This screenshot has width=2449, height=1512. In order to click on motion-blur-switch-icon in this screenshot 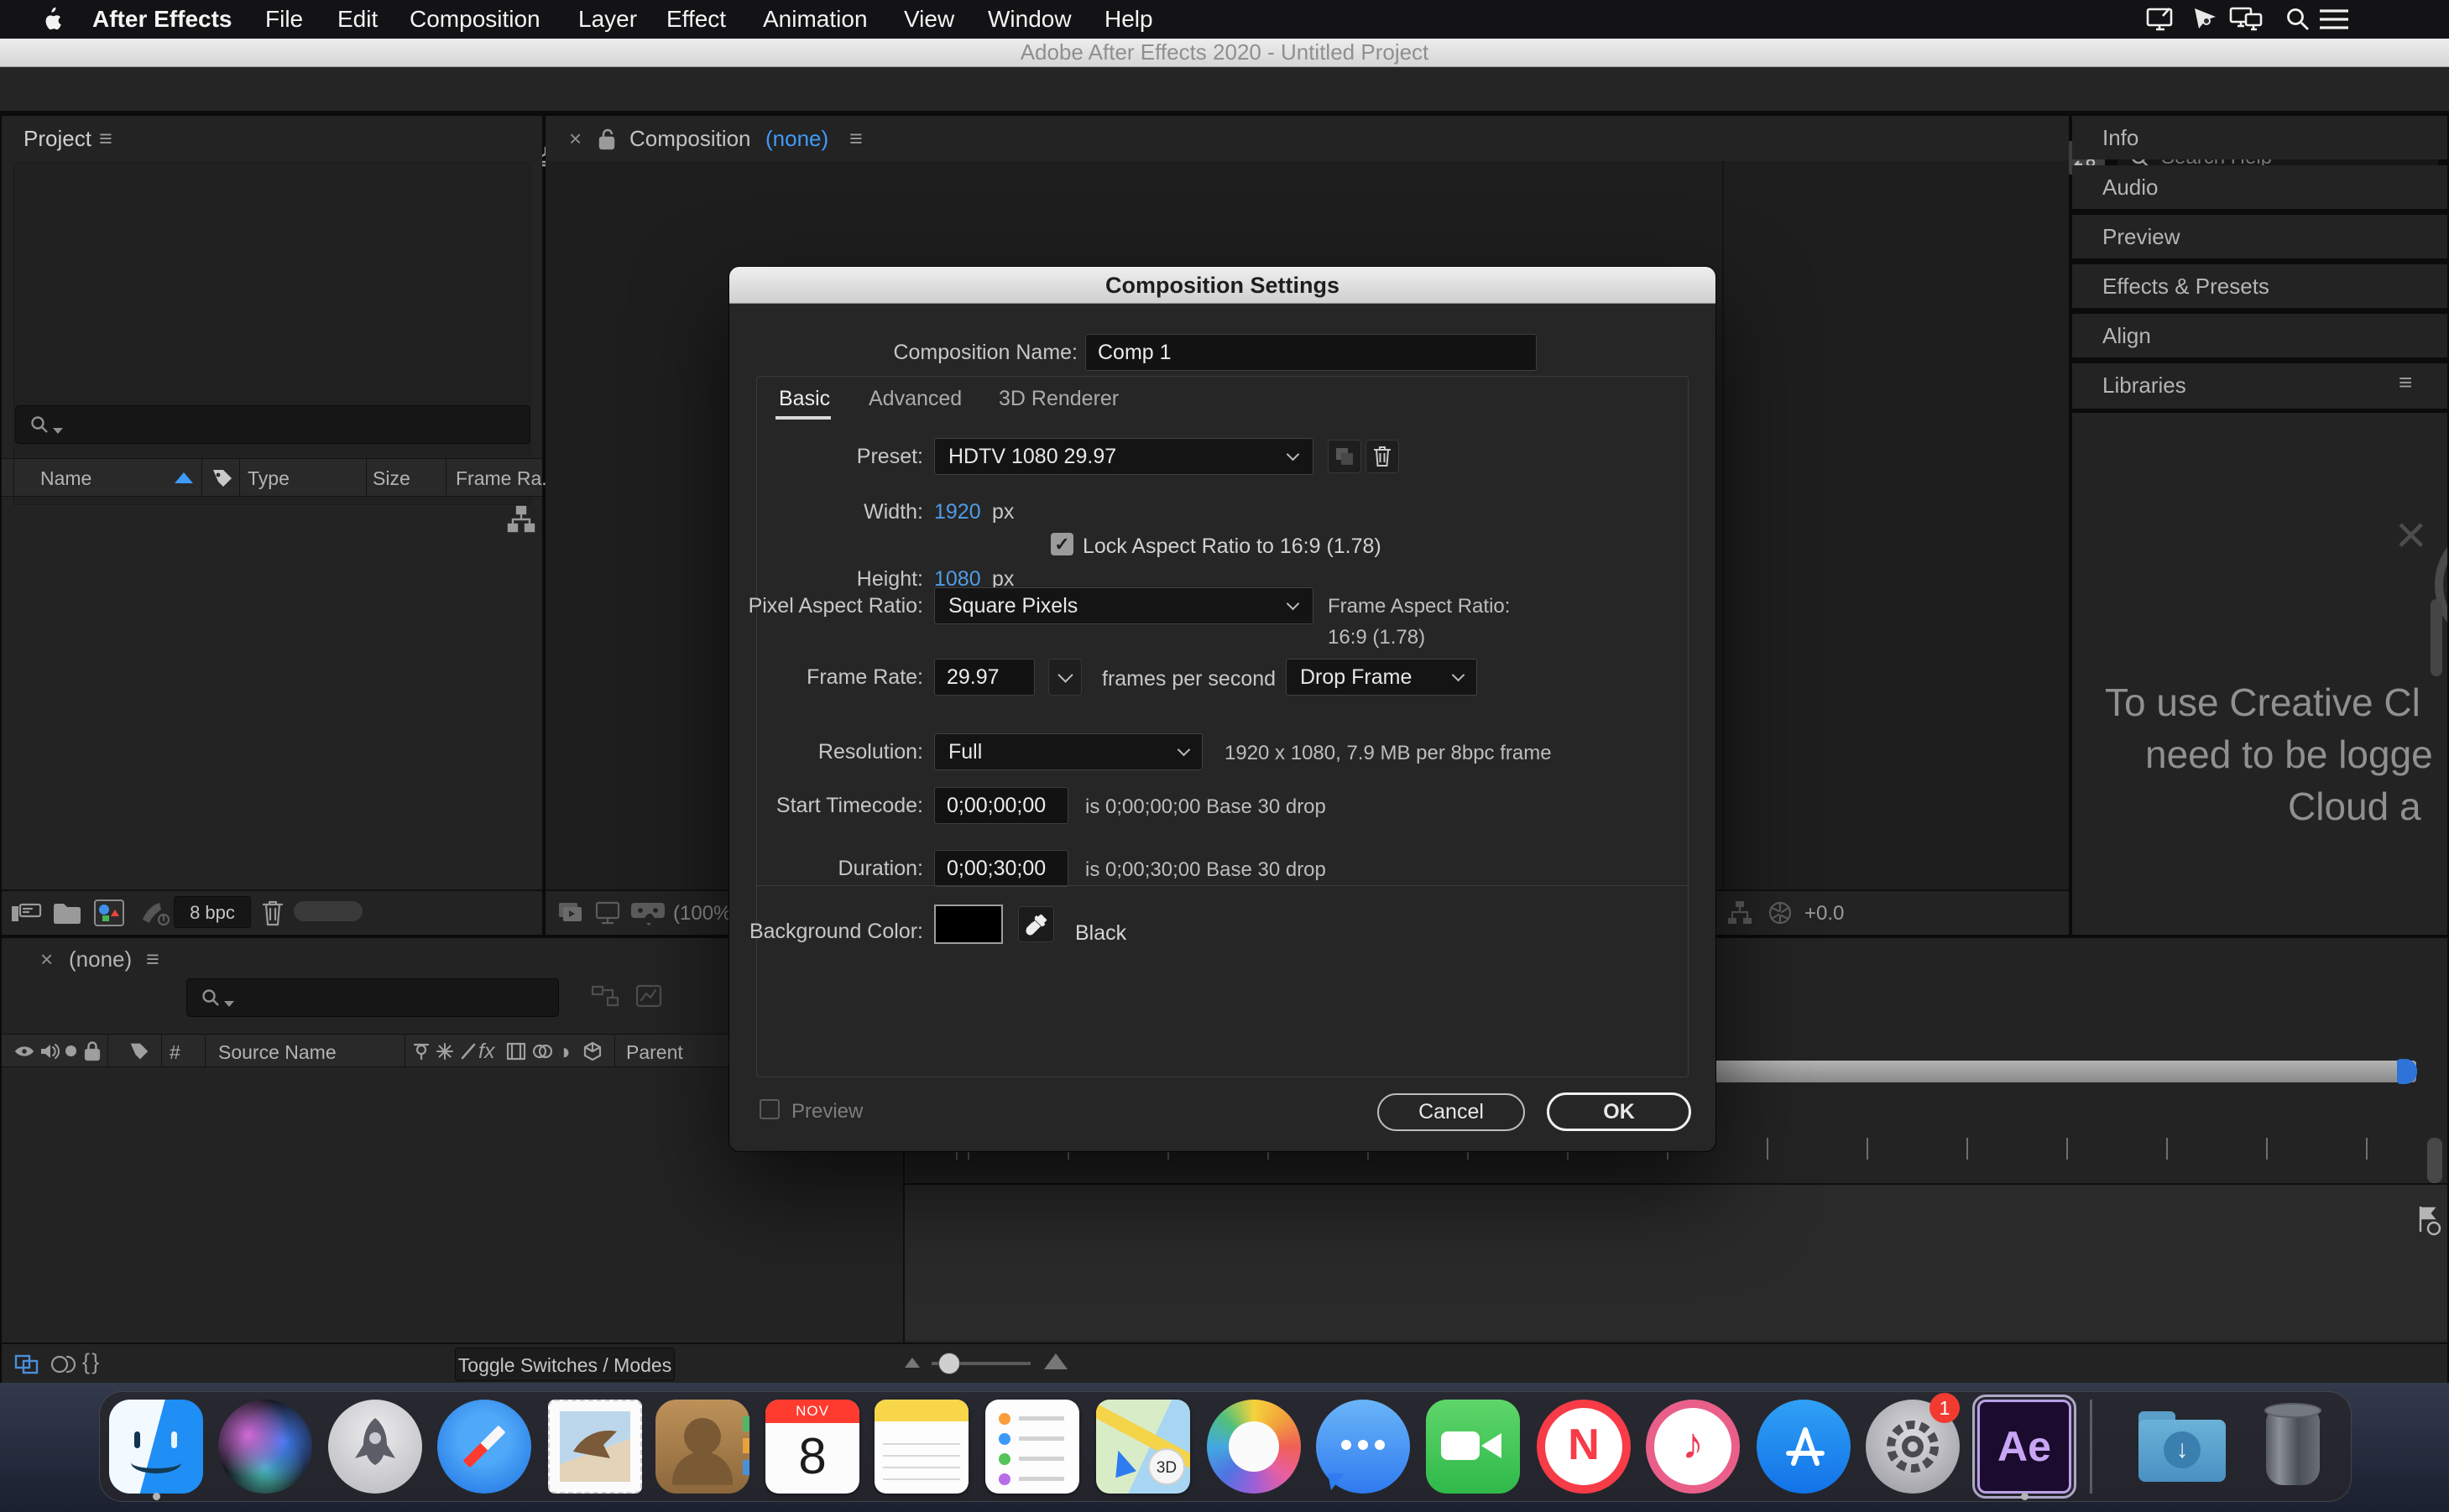, I will do `click(542, 1053)`.